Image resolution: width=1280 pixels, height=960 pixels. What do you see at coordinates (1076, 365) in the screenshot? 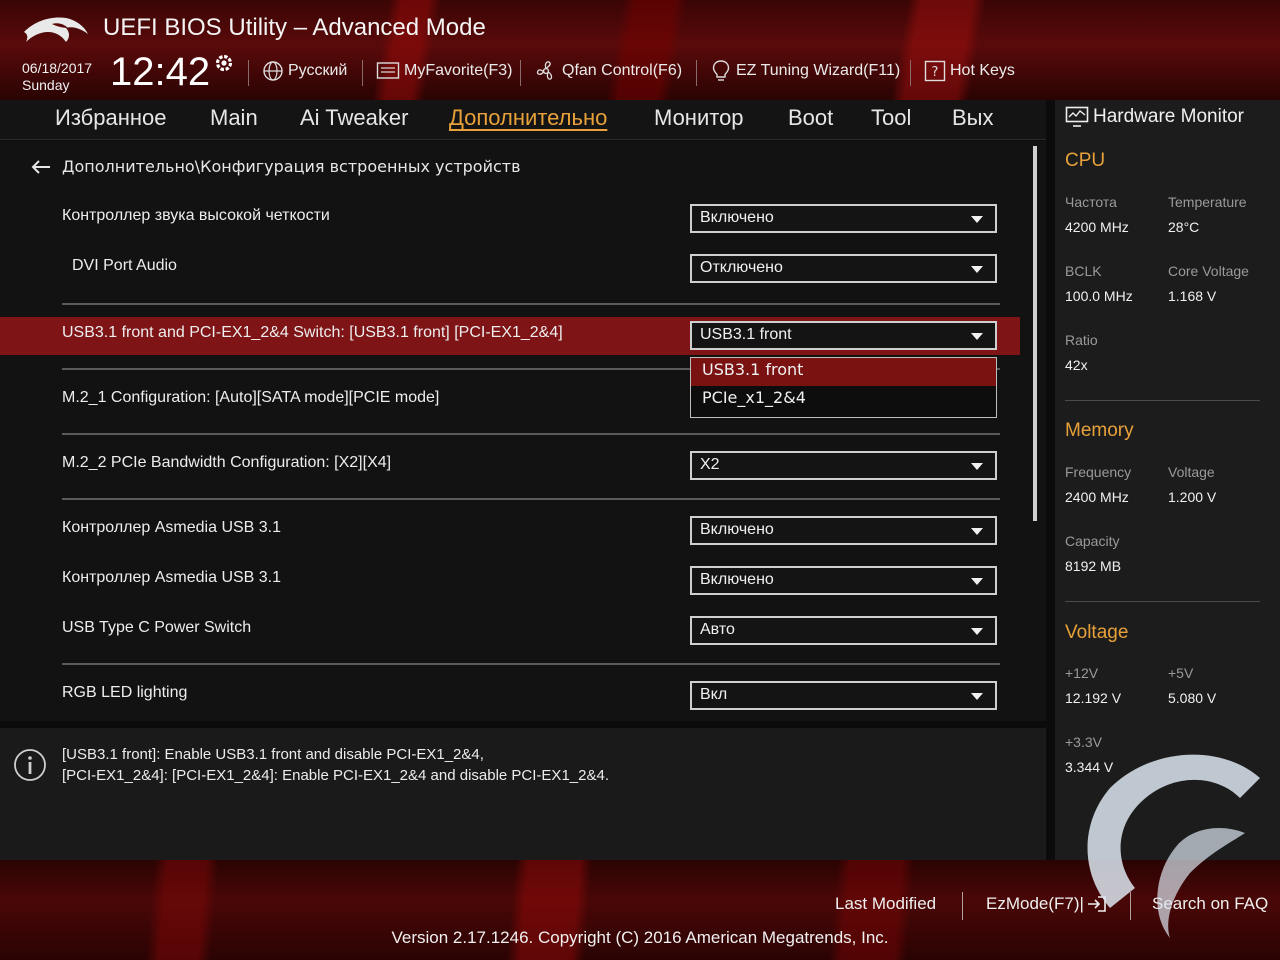
I see `ratio-value: 42x` at bounding box center [1076, 365].